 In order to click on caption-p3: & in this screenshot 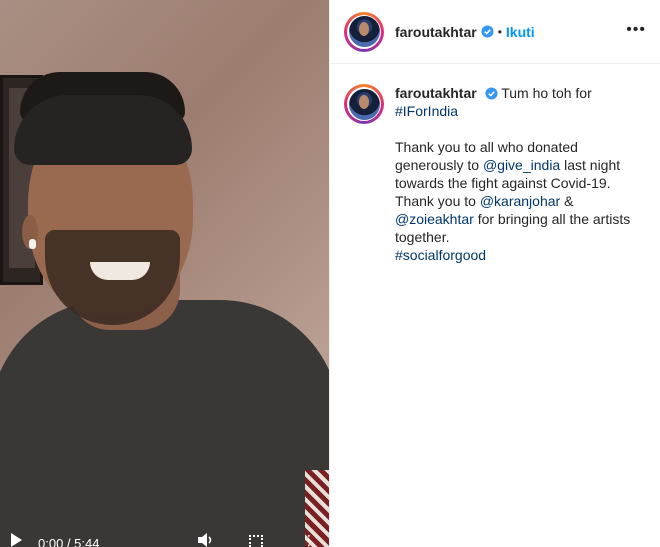, I will do `click(567, 201)`.